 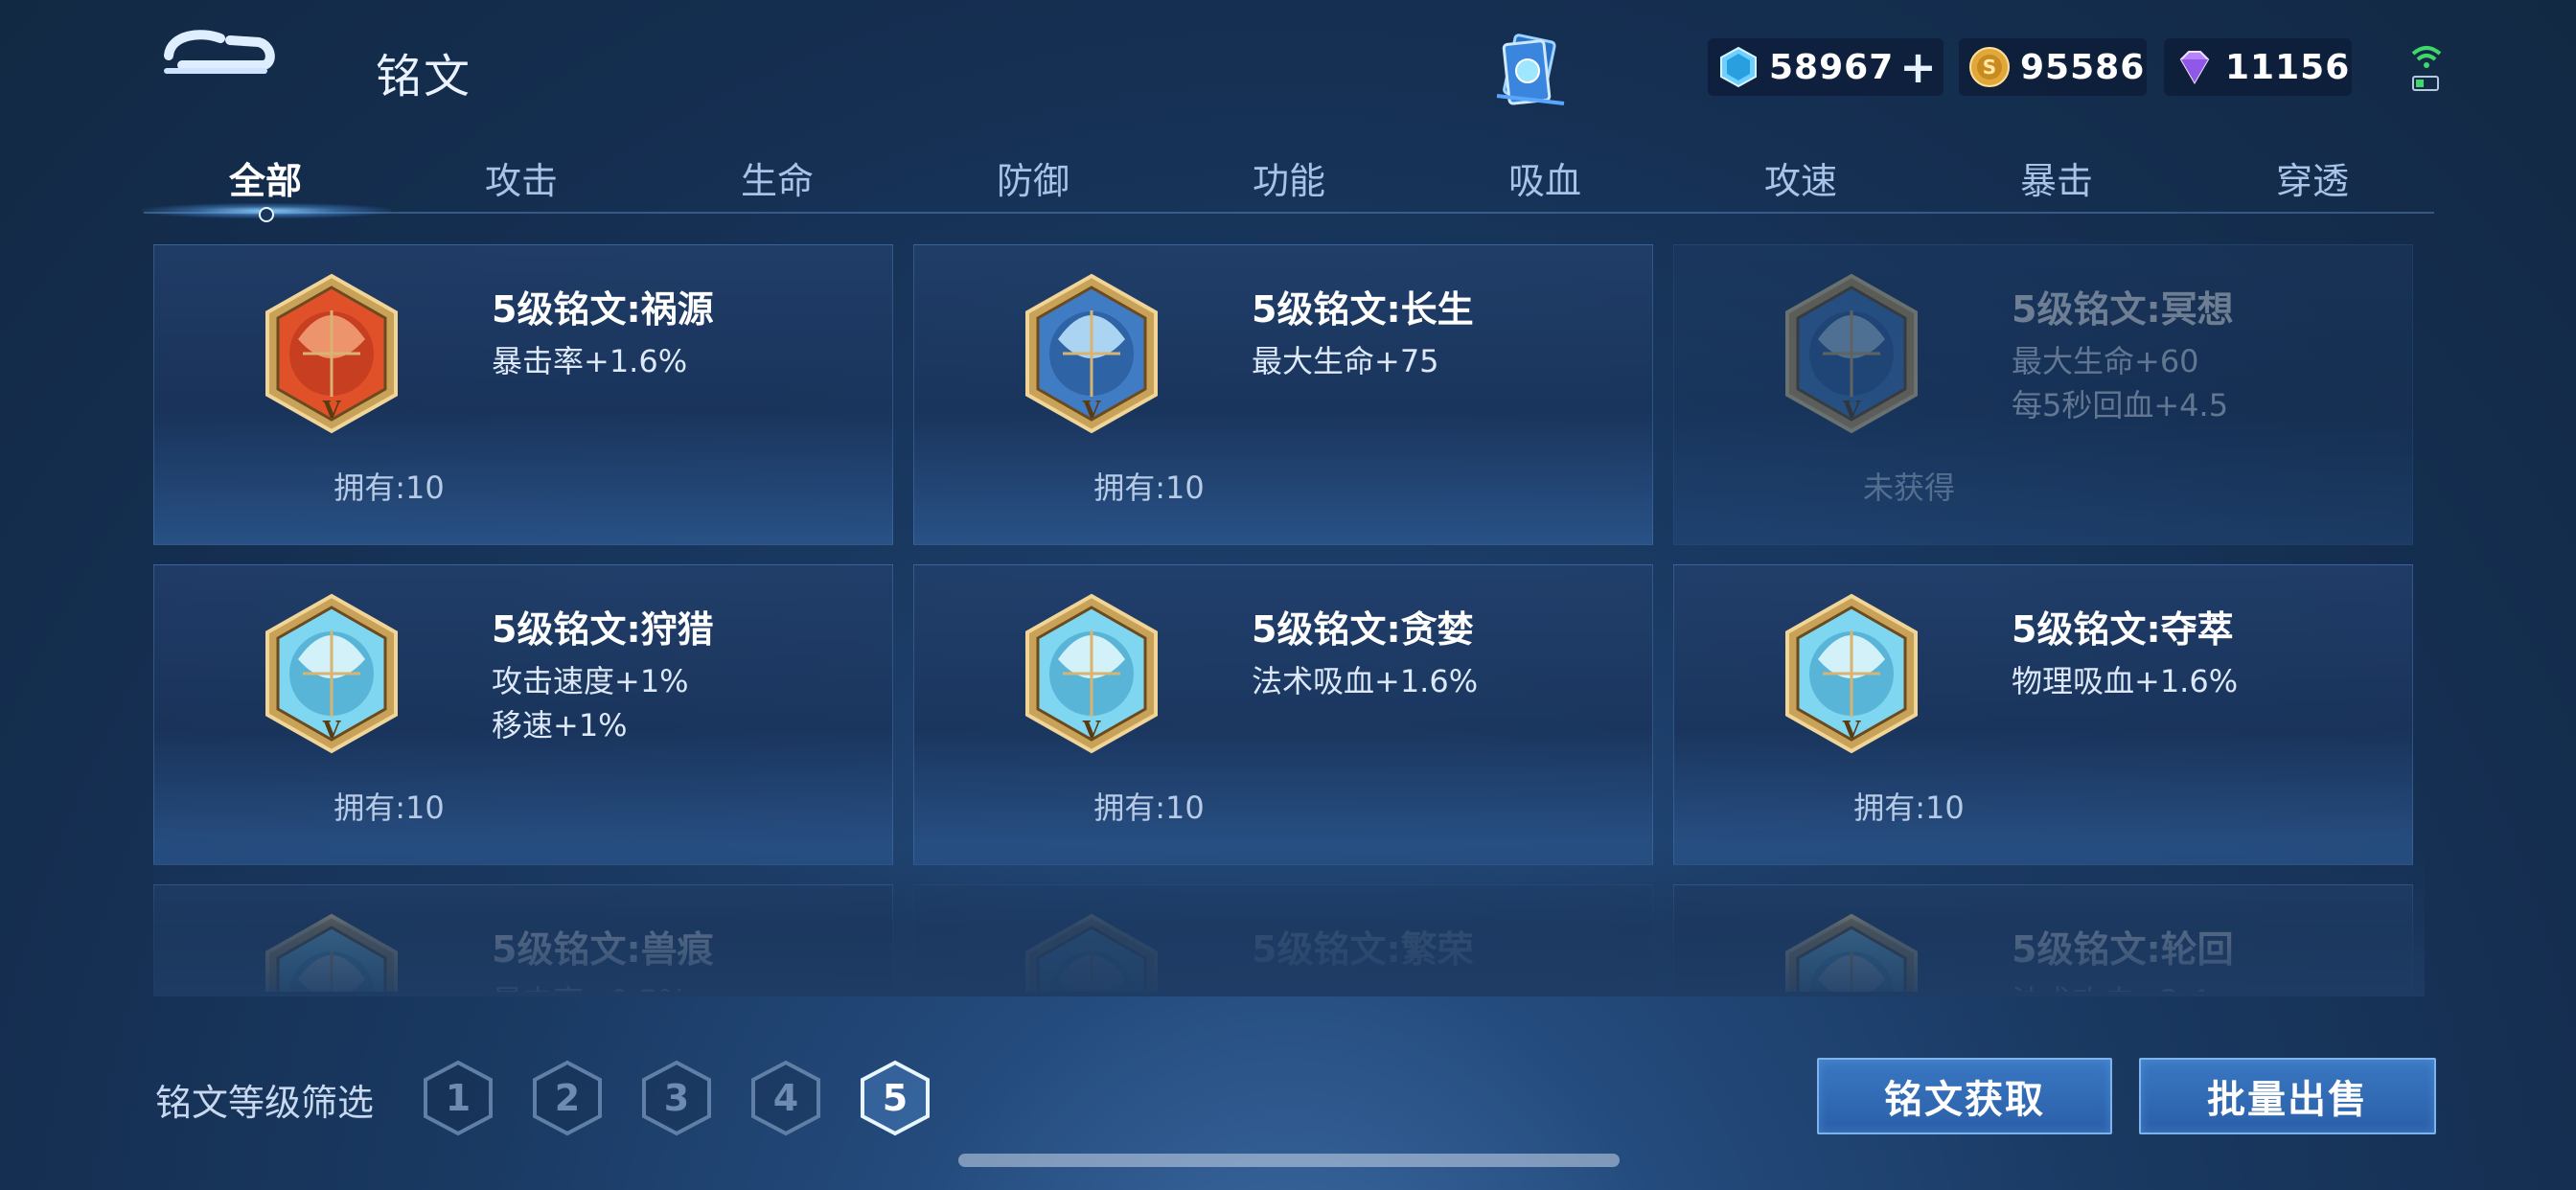 What do you see at coordinates (2288, 67) in the screenshot?
I see `diamond-amount: 11156` at bounding box center [2288, 67].